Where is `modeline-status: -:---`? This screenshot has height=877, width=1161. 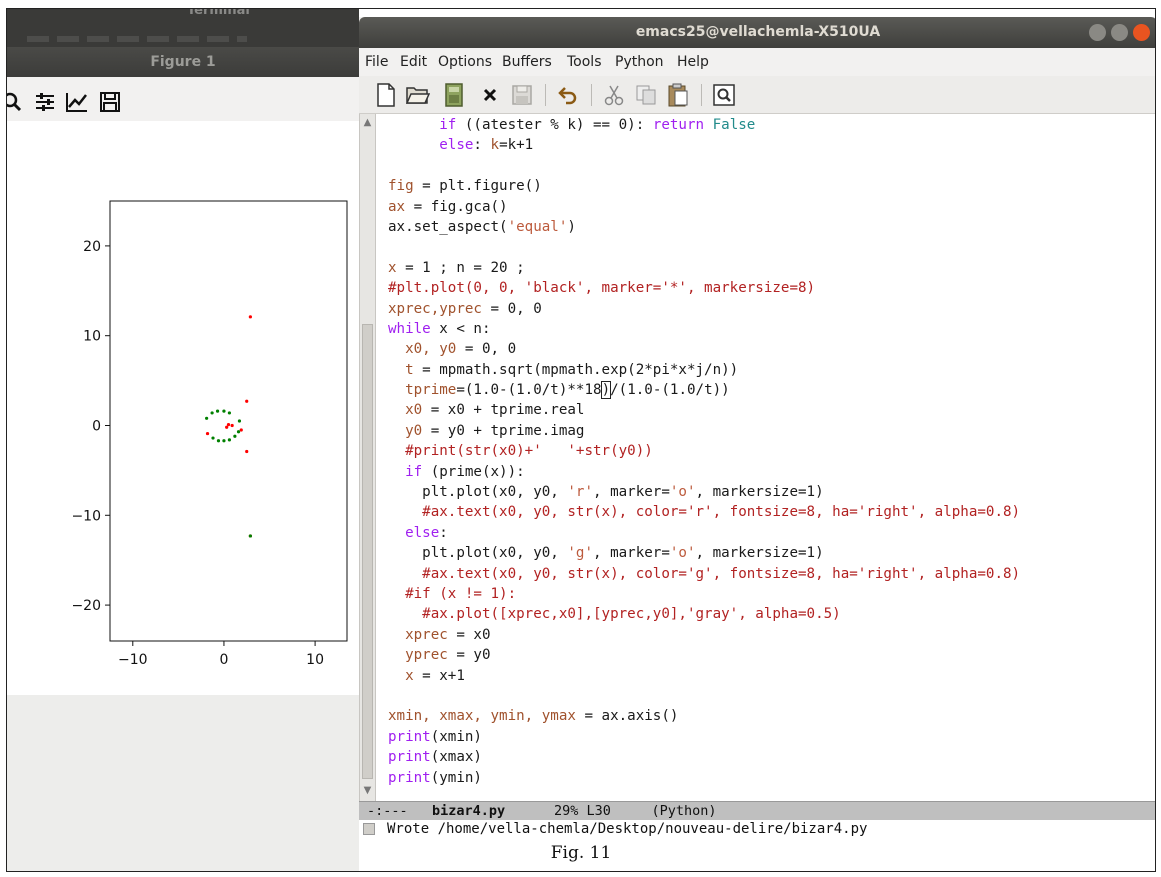
modeline-status: -:--- is located at coordinates (387, 811).